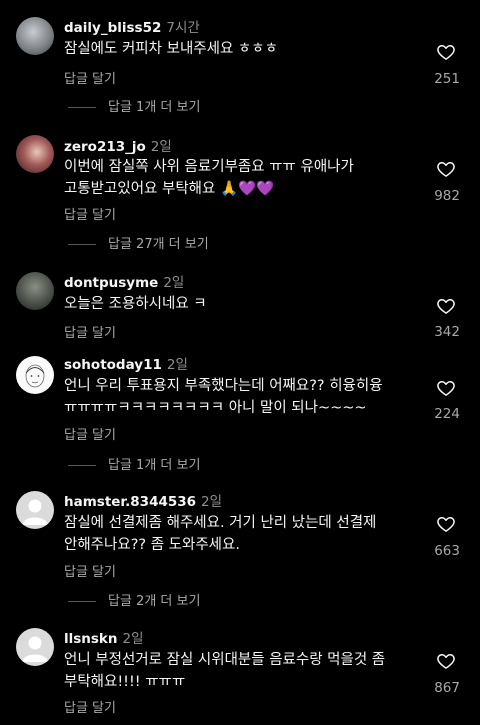 This screenshot has height=725, width=480. I want to click on like-count: 982, so click(447, 196).